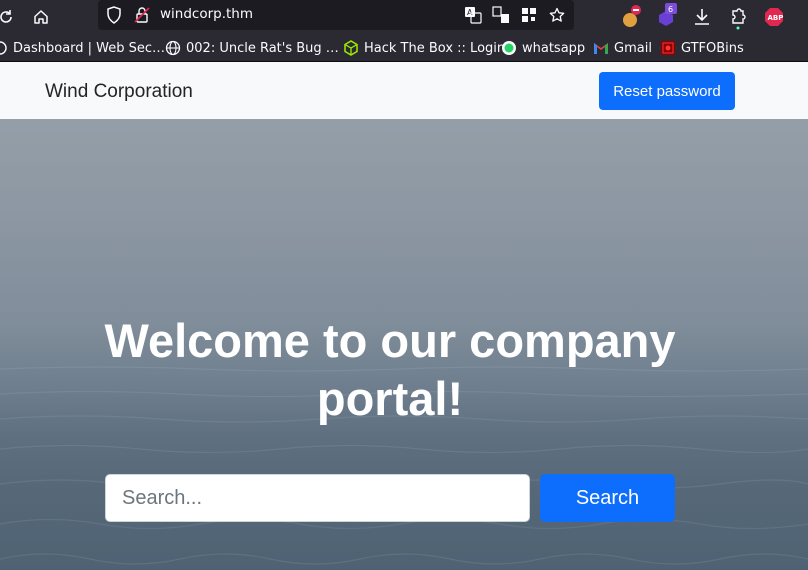 This screenshot has width=808, height=570. I want to click on bookmark-gmail: Gmail, so click(622, 48).